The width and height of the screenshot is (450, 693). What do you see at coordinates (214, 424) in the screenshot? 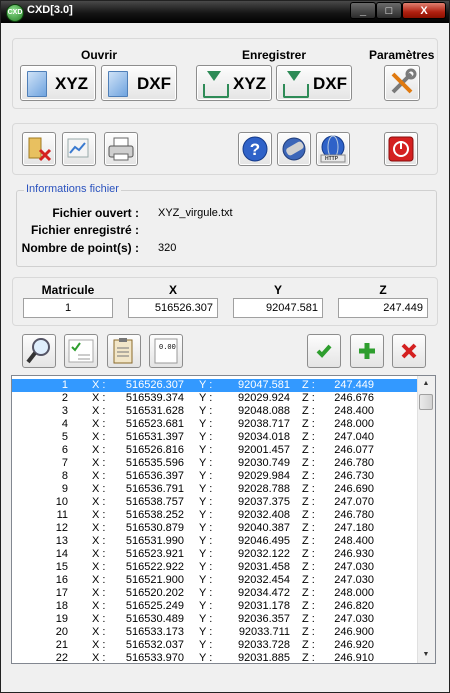
I see `list-item: 4X :516523.681 Y :92038.717 Z :248.000` at bounding box center [214, 424].